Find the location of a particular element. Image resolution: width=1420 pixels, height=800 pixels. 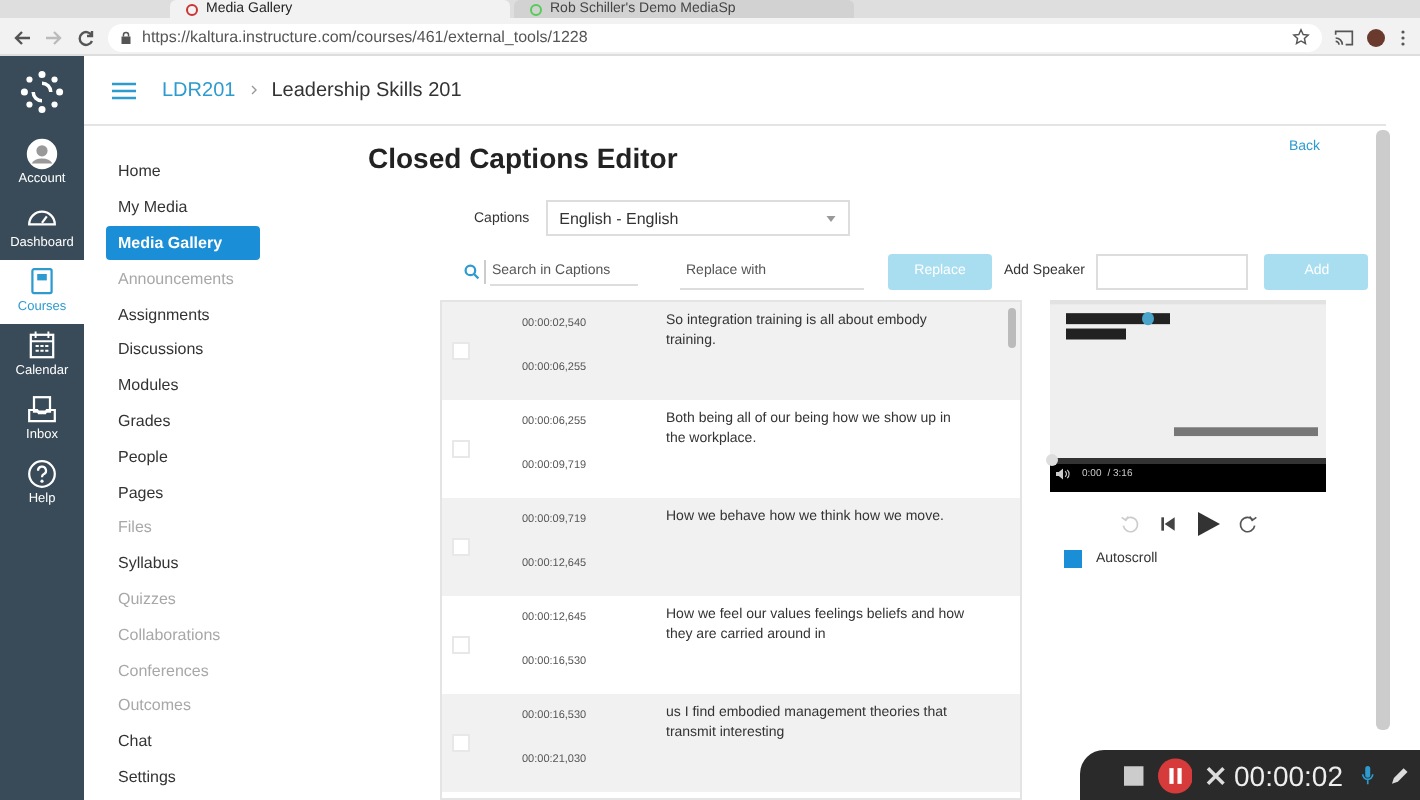

course-nav-link: Chat is located at coordinates (183, 741).